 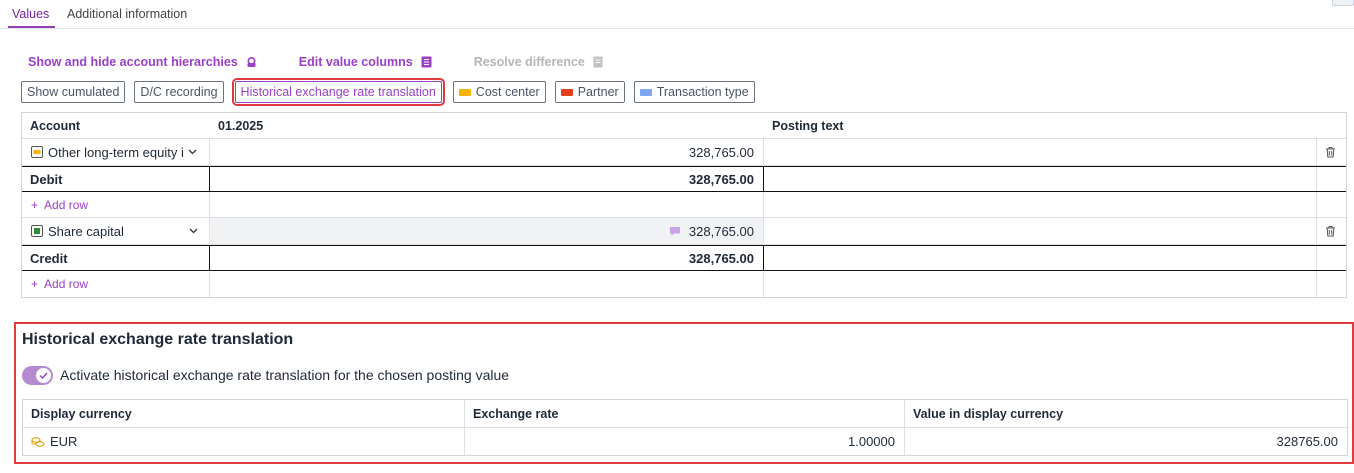 I want to click on show-hide-hierarchies-label: Show and hide account hierarchies, so click(x=133, y=62).